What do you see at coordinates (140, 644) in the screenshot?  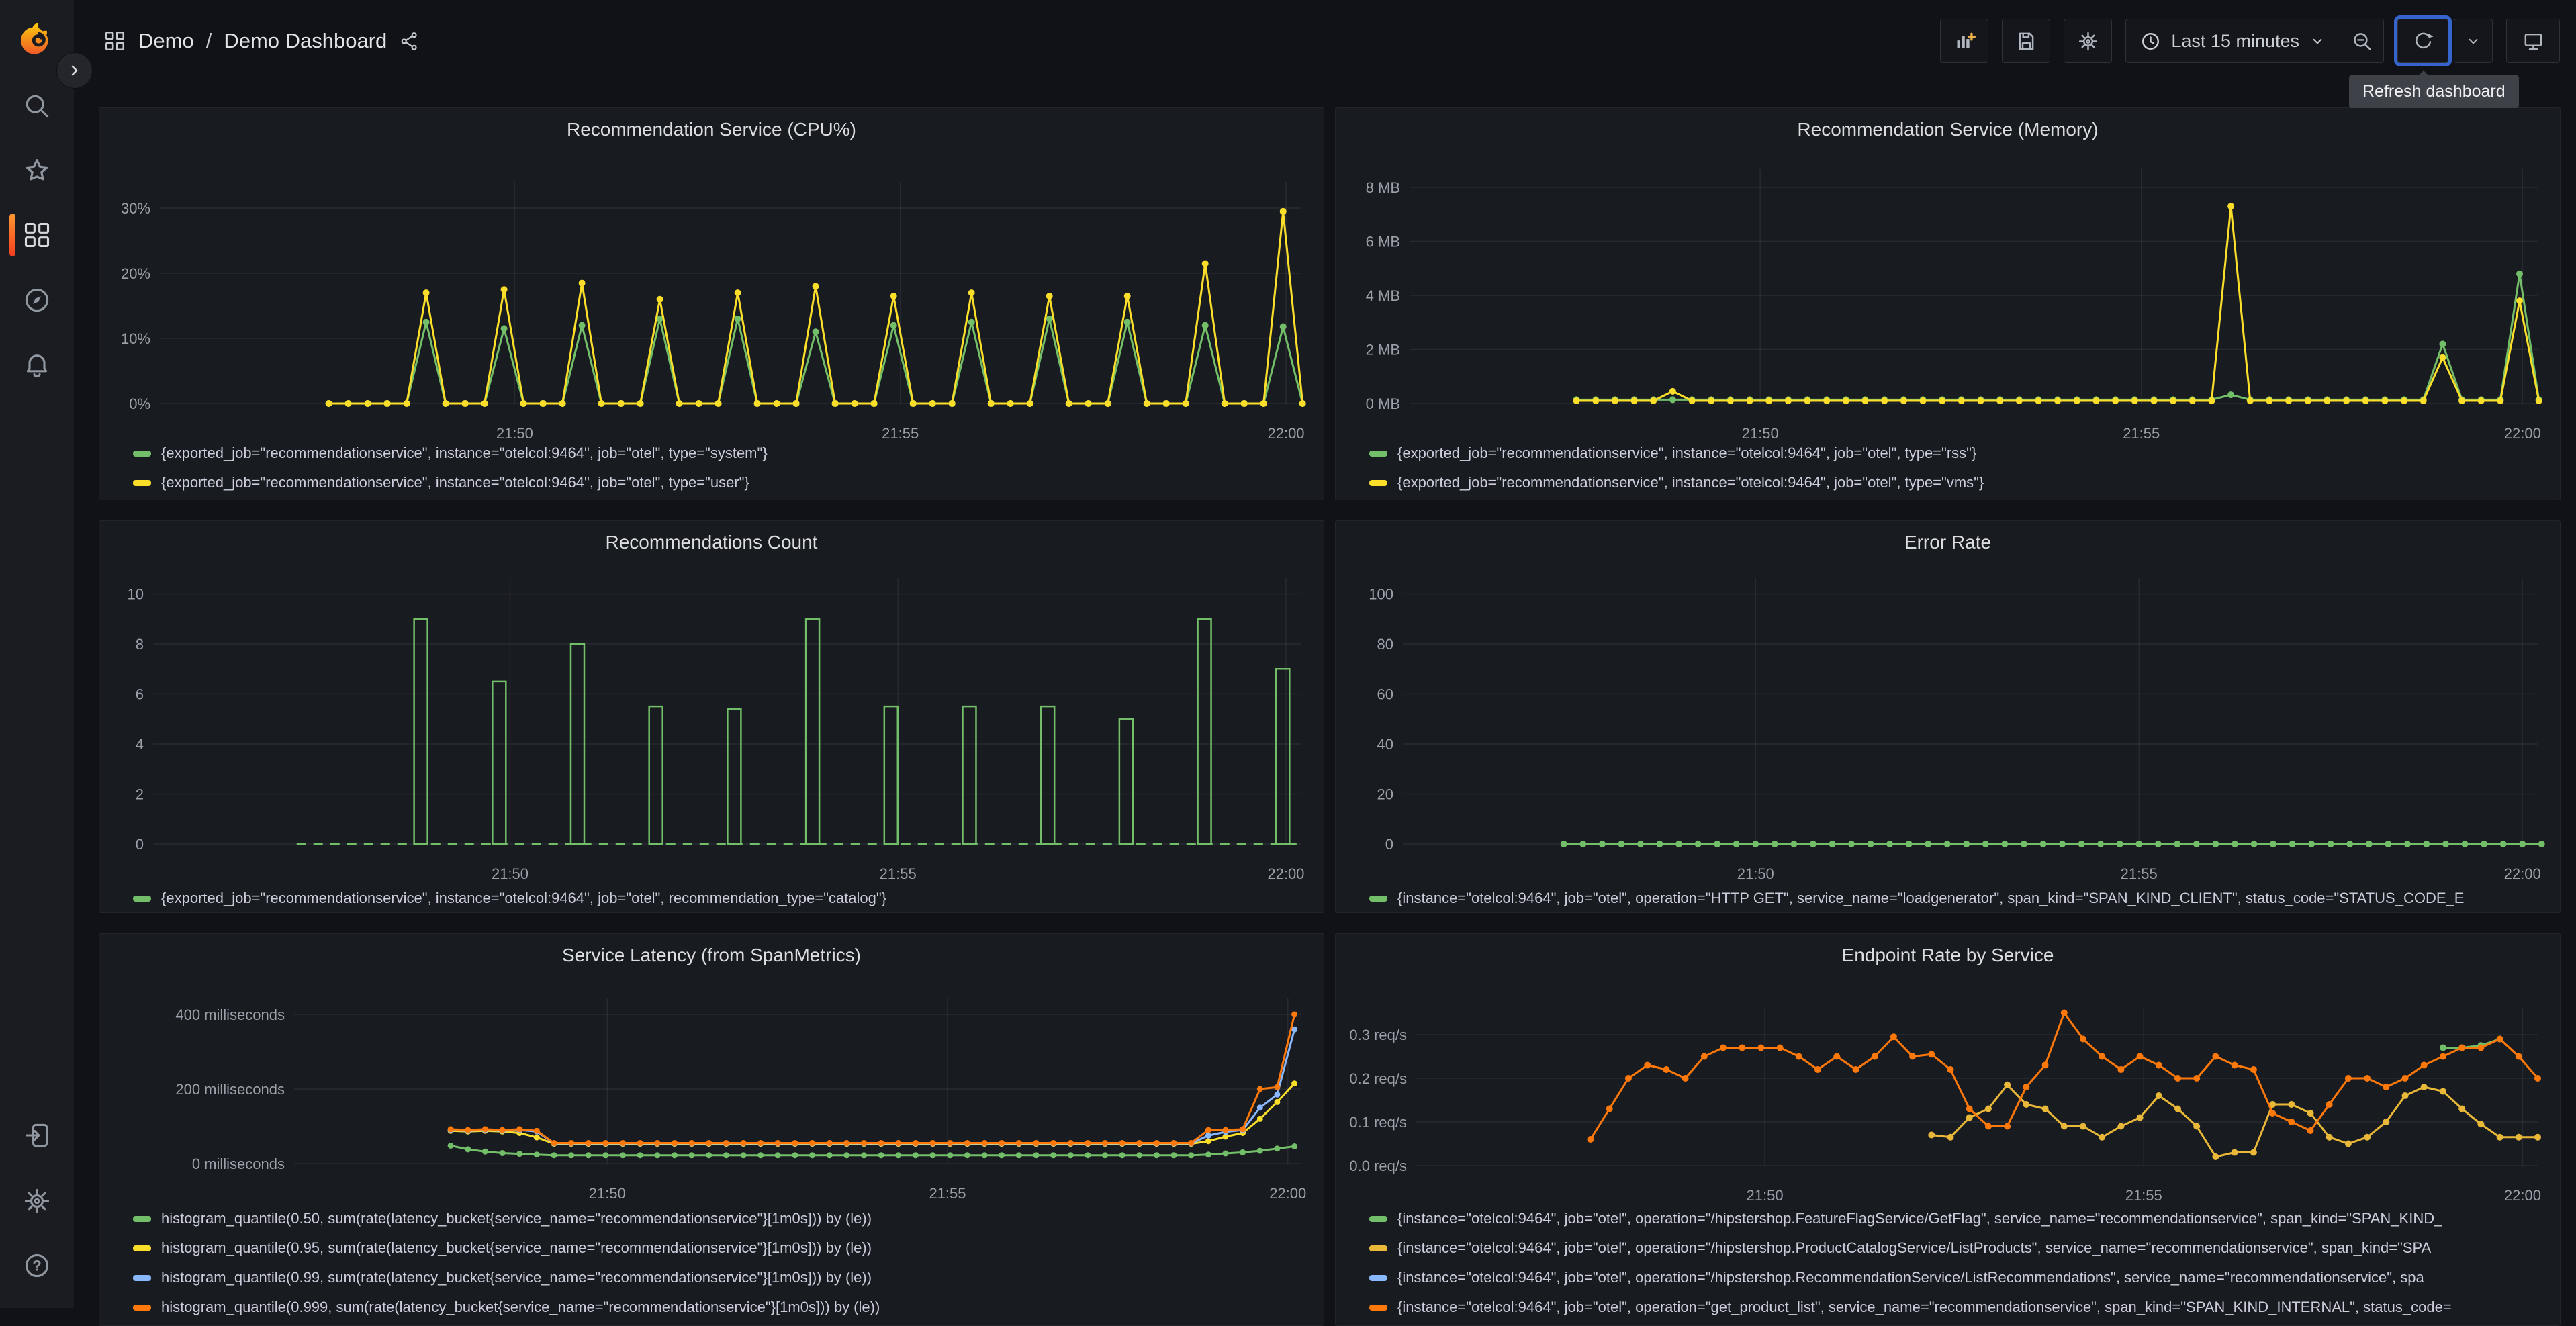 I see `svg-text: 8` at bounding box center [140, 644].